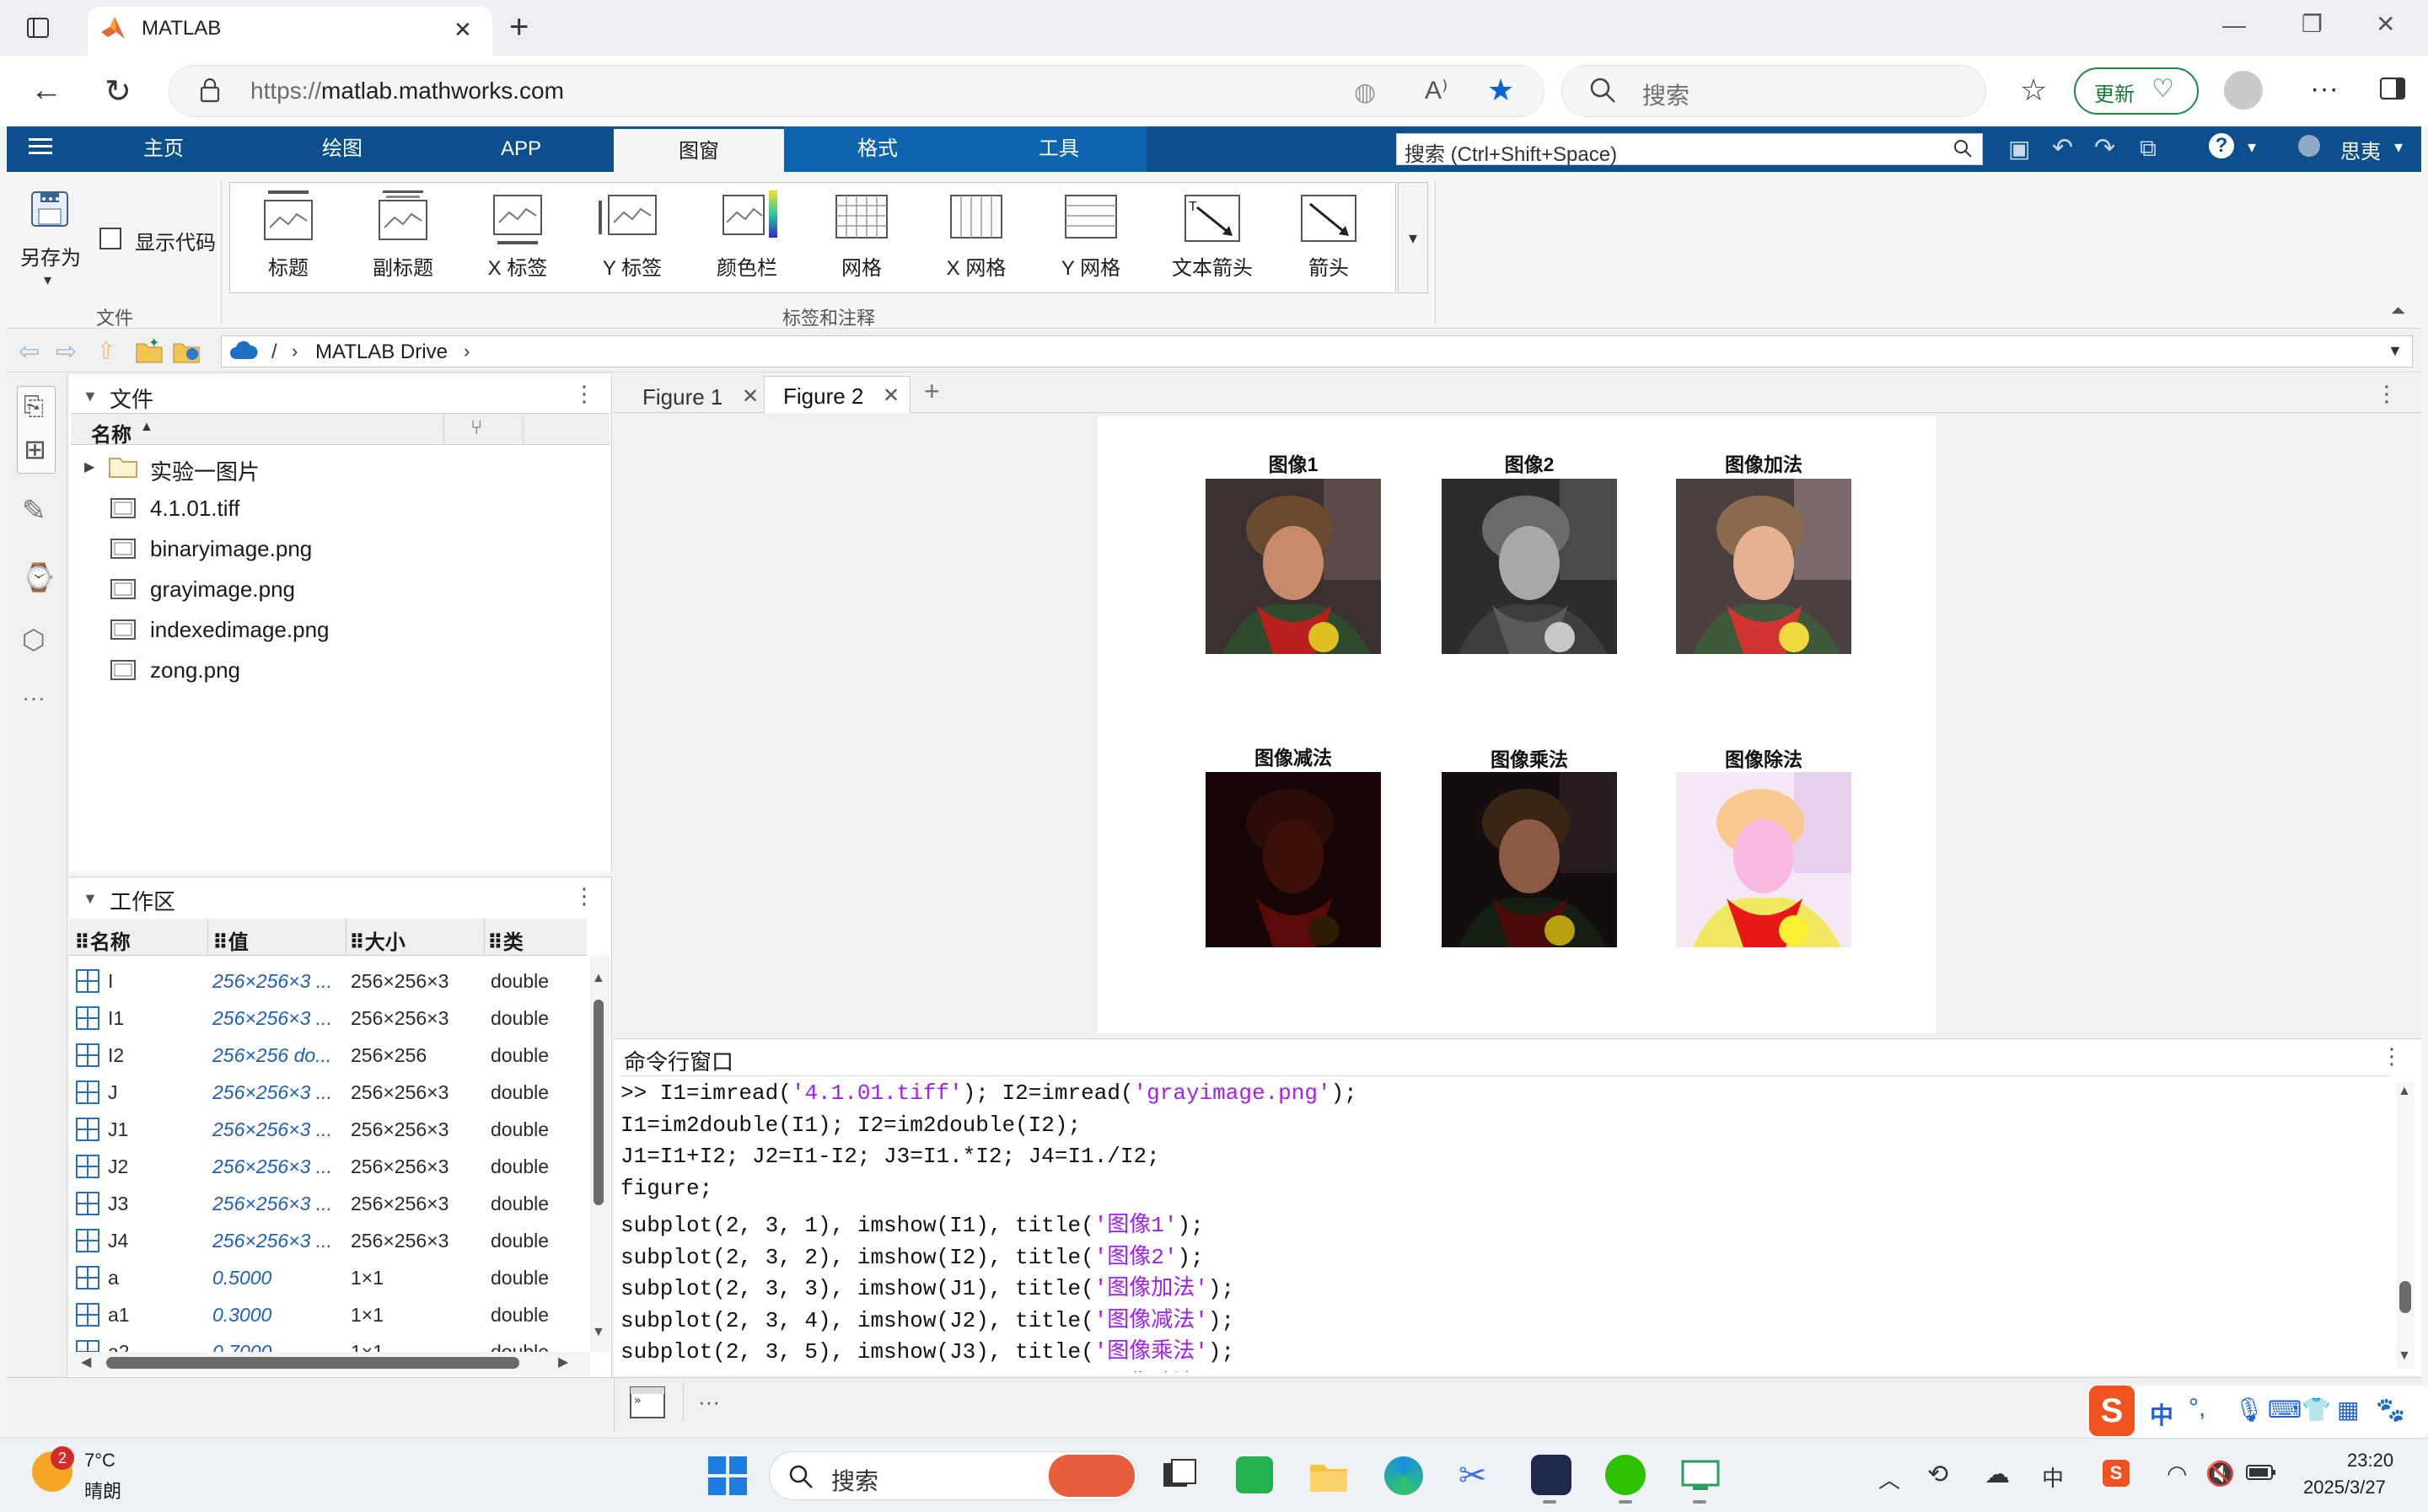  Describe the element at coordinates (328, 1166) in the screenshot. I see `table-row: J2 256×256×3 ... 256×256×3 double` at that location.